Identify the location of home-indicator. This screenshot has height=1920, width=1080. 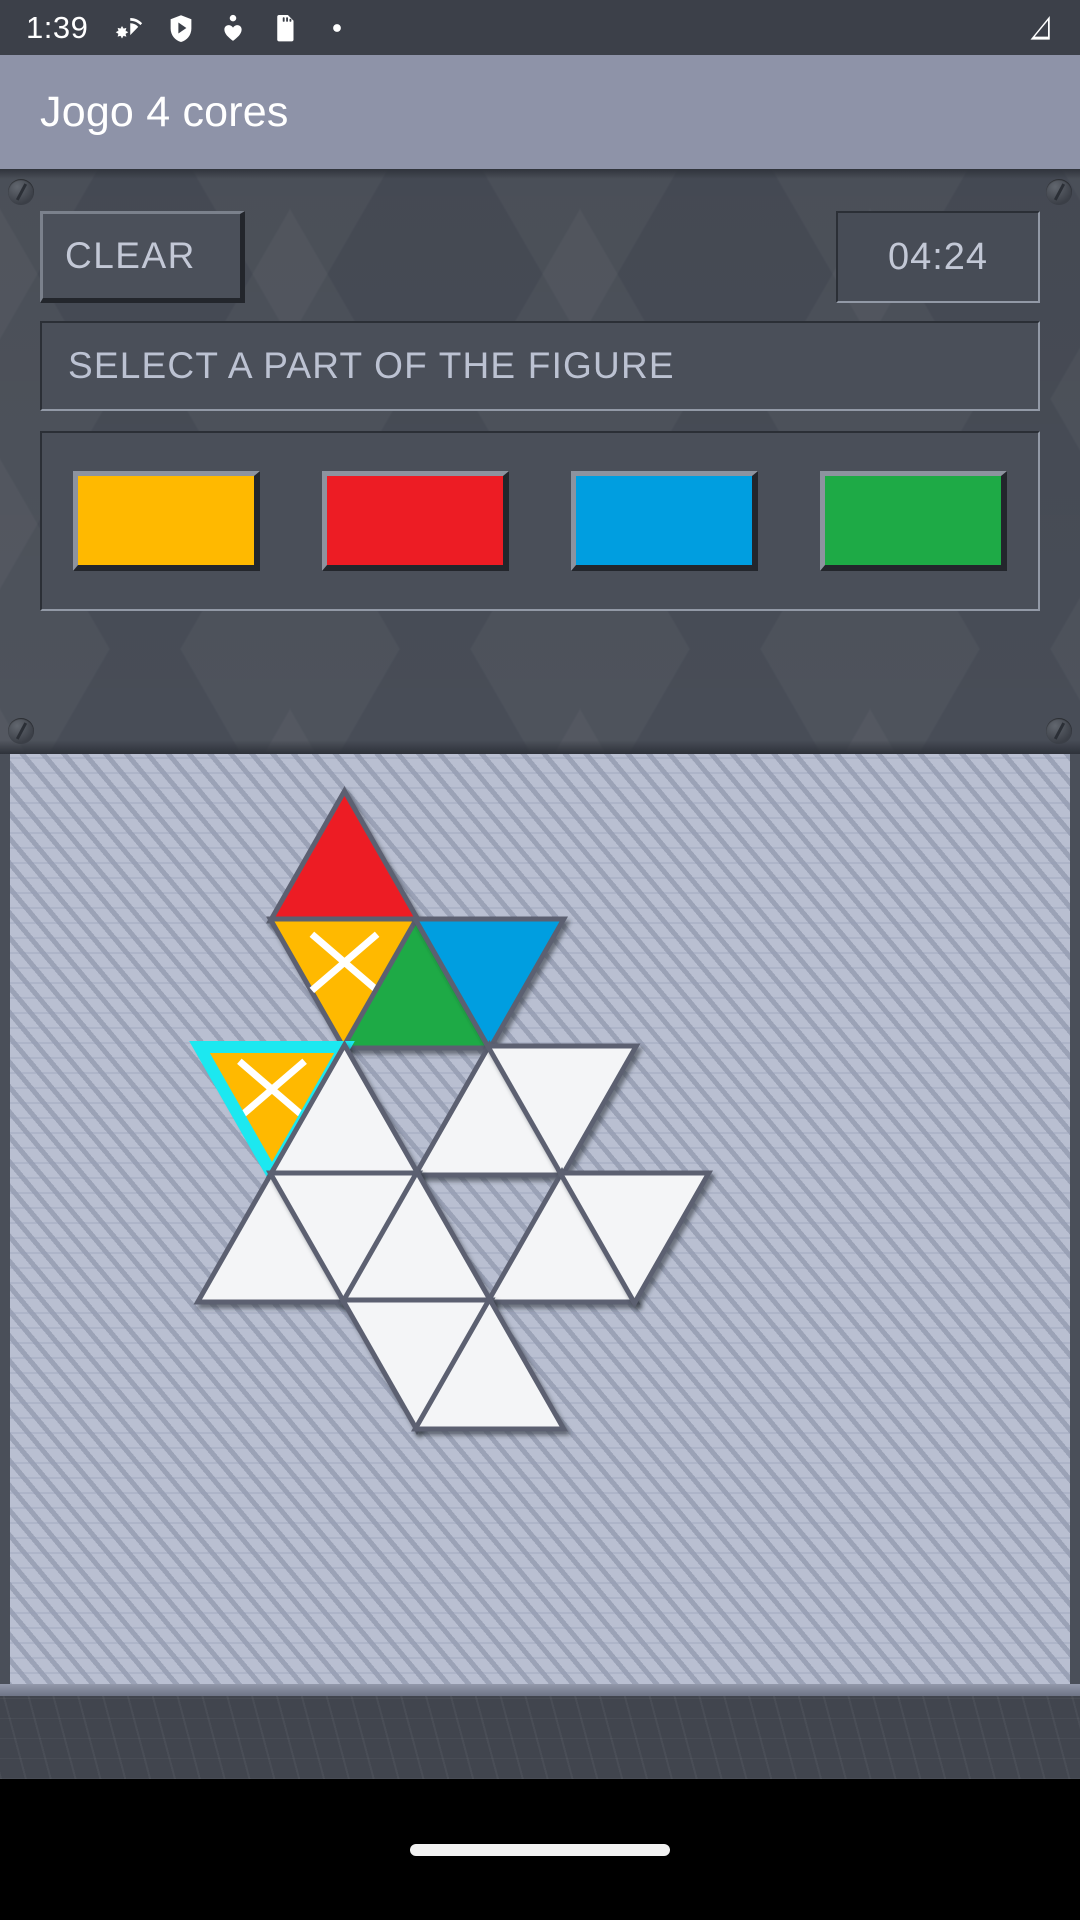
(540, 1849).